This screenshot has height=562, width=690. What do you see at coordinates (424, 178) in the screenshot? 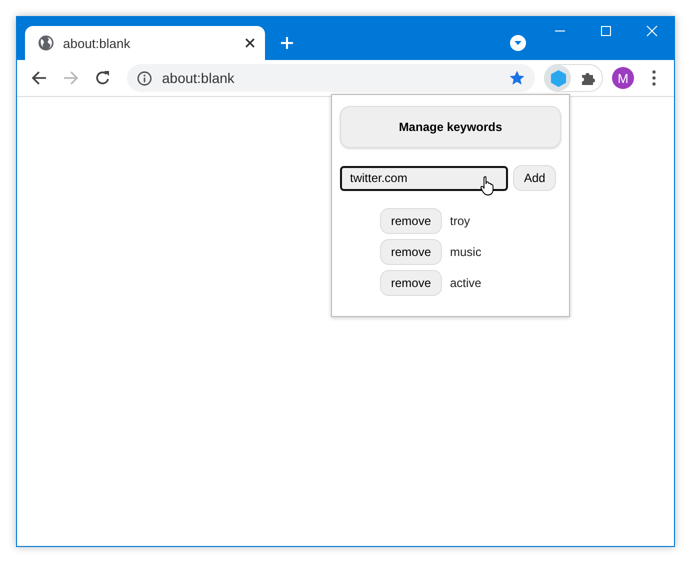
I see `keyword-input-field: twitter.com` at bounding box center [424, 178].